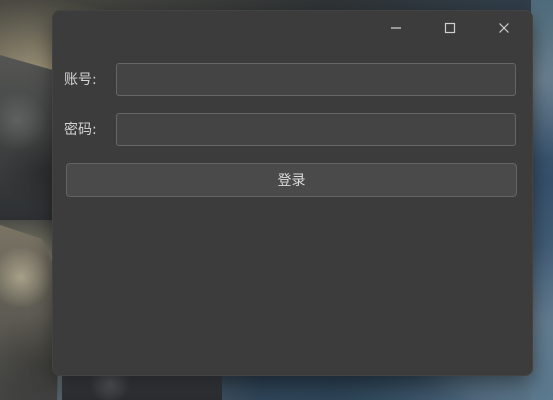 The height and width of the screenshot is (400, 553). I want to click on minimize-button, so click(396, 28).